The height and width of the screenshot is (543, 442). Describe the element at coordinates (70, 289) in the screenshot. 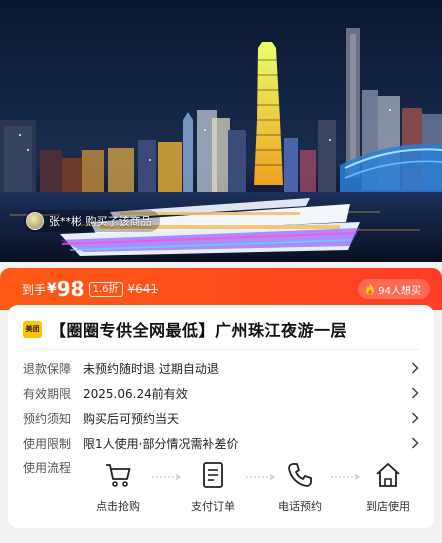

I see `deal-price: 98` at that location.